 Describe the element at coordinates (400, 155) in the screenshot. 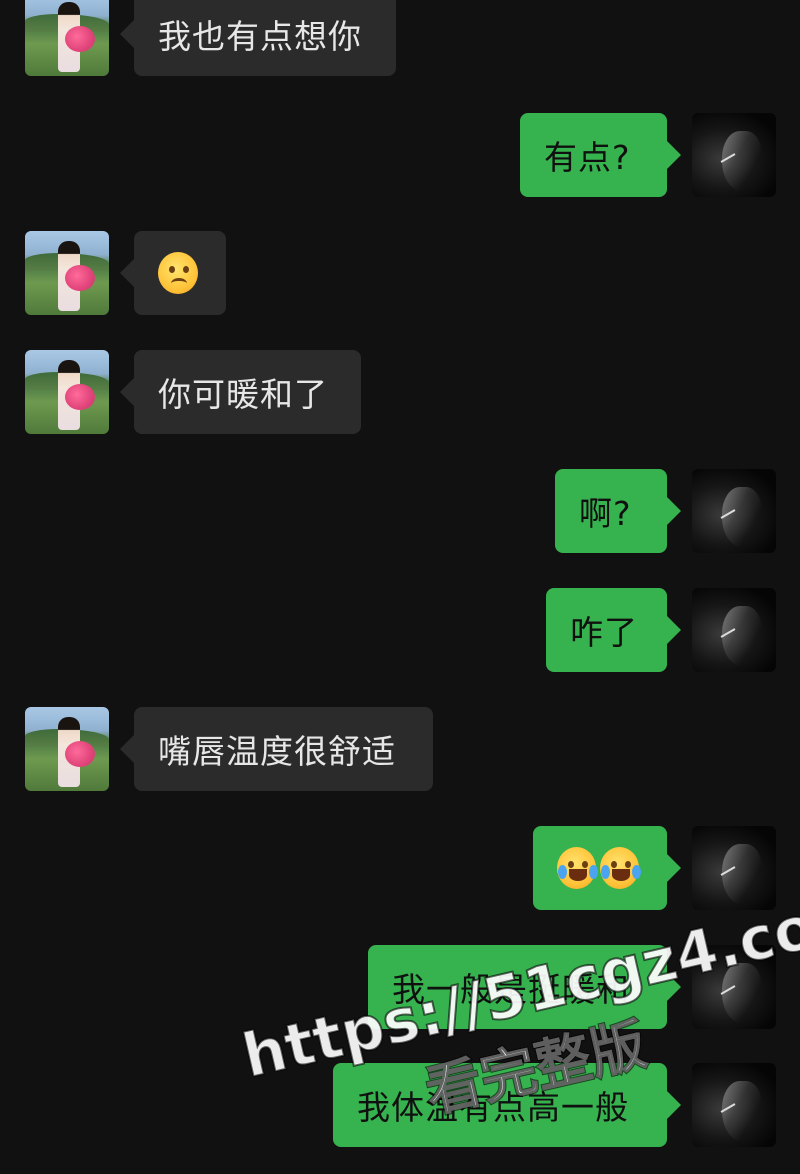

I see `message-row: 有点?` at that location.